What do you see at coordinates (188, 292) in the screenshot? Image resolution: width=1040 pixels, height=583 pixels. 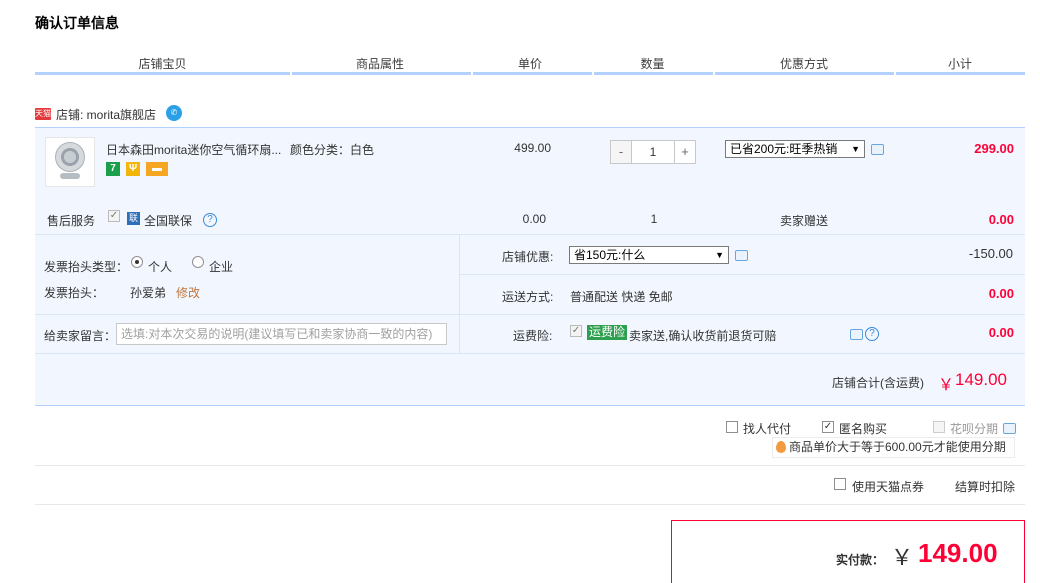 I see `invoice-edit-link: 修改` at bounding box center [188, 292].